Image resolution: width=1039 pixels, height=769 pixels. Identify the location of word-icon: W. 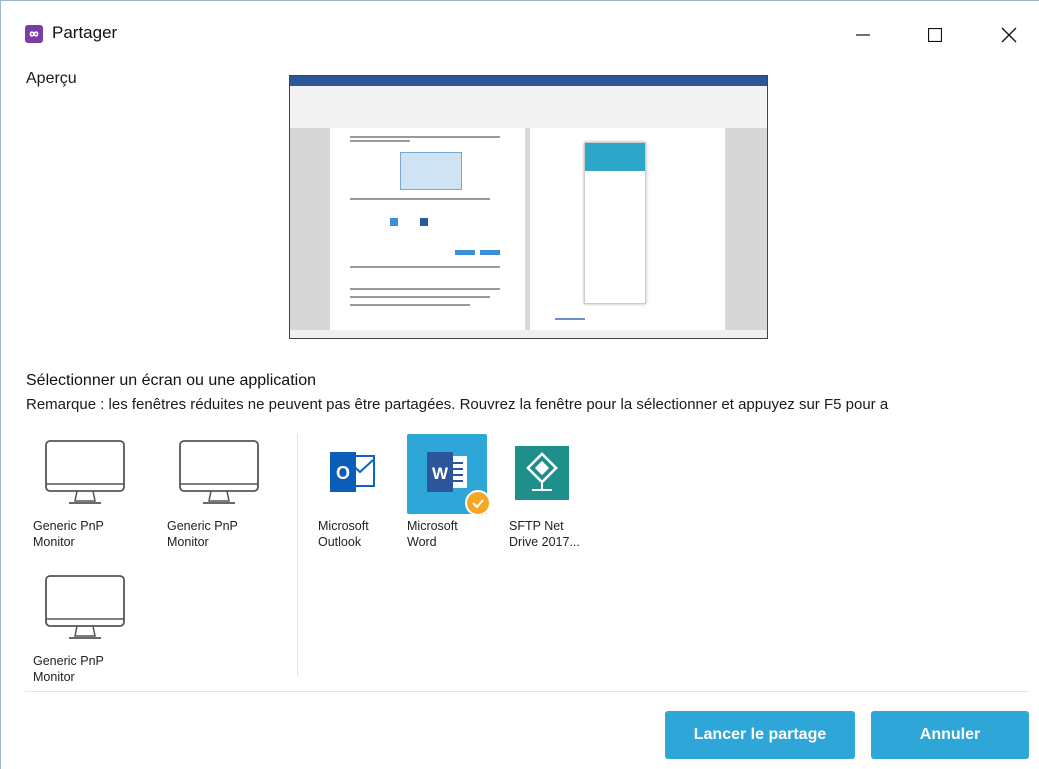
(447, 472).